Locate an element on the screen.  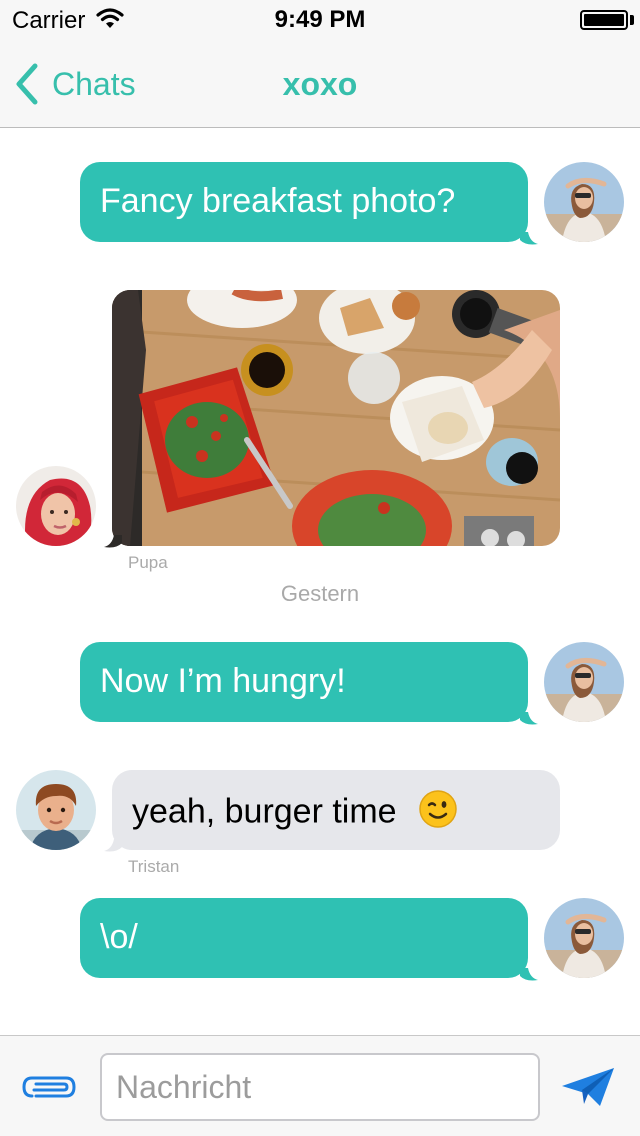
outgoing-message-bubble: Fancy breakfast photo? is located at coordinates (304, 202).